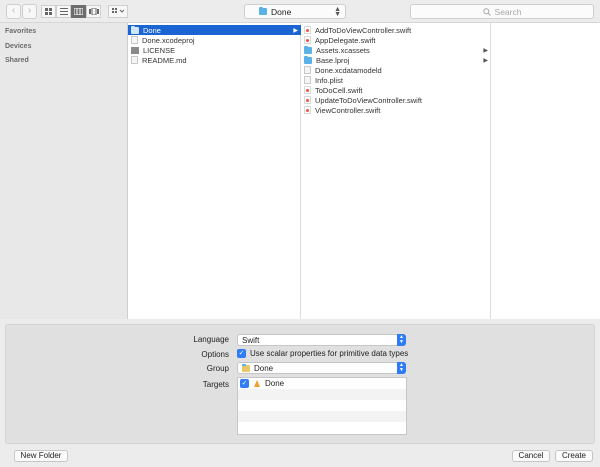  What do you see at coordinates (214, 30) in the screenshot?
I see `file-row: Done ▶` at bounding box center [214, 30].